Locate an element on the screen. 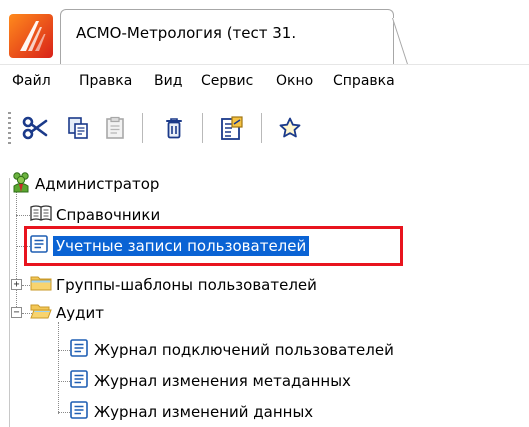 This screenshot has height=427, width=529. tree-node-label: Журнал подключений пользователей is located at coordinates (244, 350).